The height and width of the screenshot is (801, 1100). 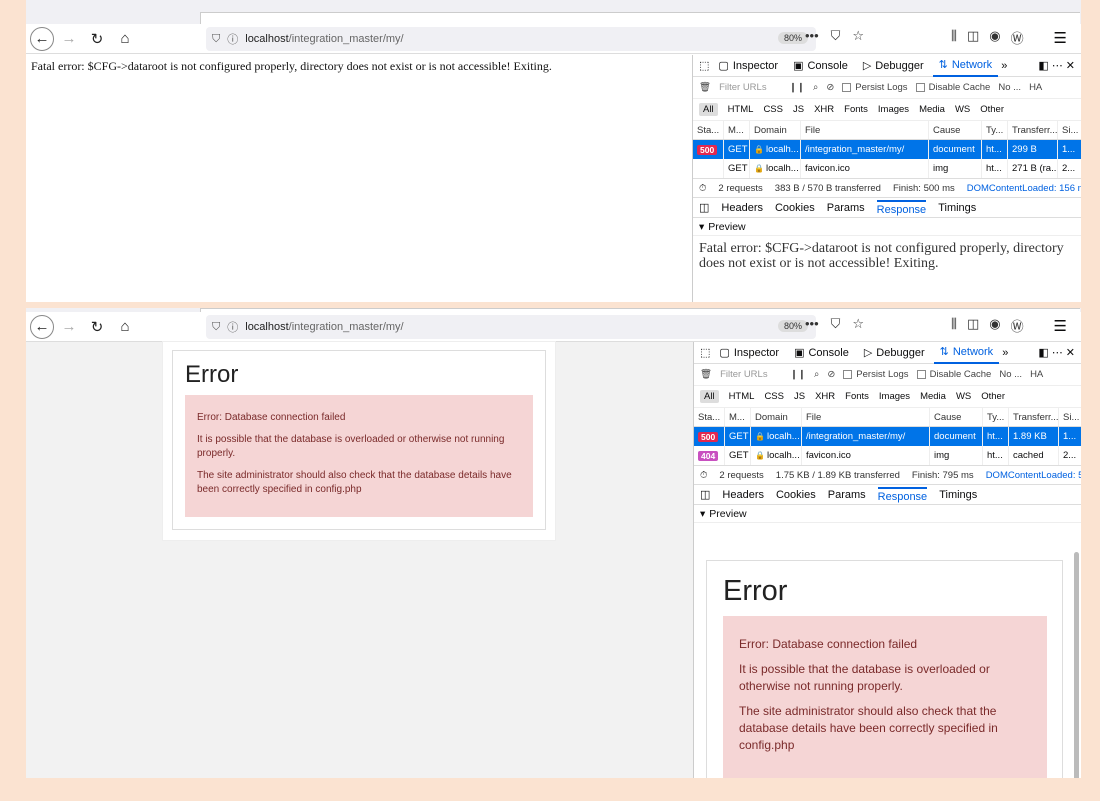 What do you see at coordinates (932, 109) in the screenshot?
I see `filter-media: Media` at bounding box center [932, 109].